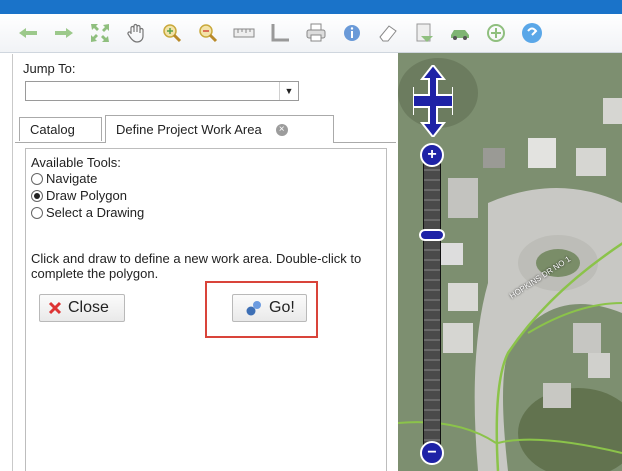  I want to click on pan-hand-icon, so click(136, 33).